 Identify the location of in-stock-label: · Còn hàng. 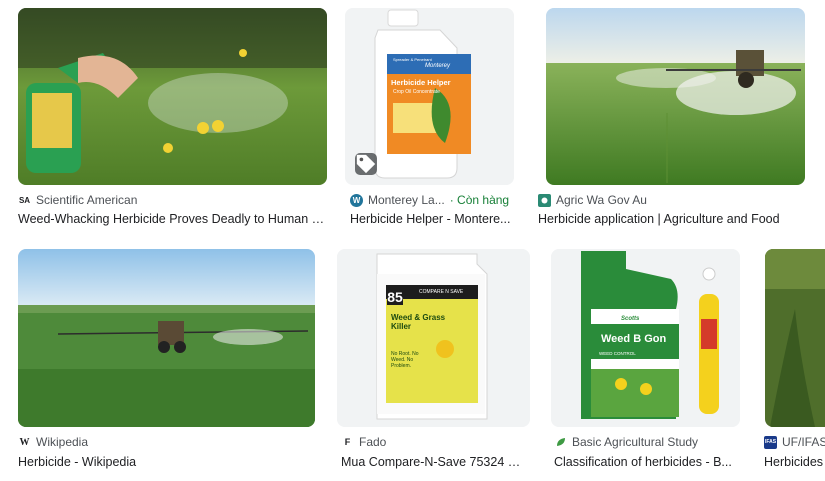
(479, 200).